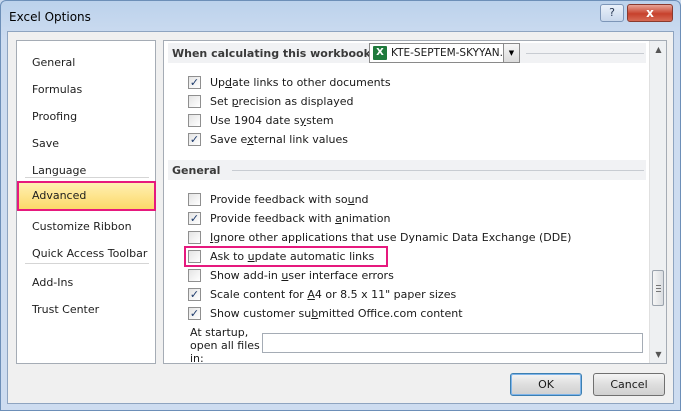  What do you see at coordinates (86, 310) in the screenshot?
I see `sidebar-item-trust-center: Trust Center` at bounding box center [86, 310].